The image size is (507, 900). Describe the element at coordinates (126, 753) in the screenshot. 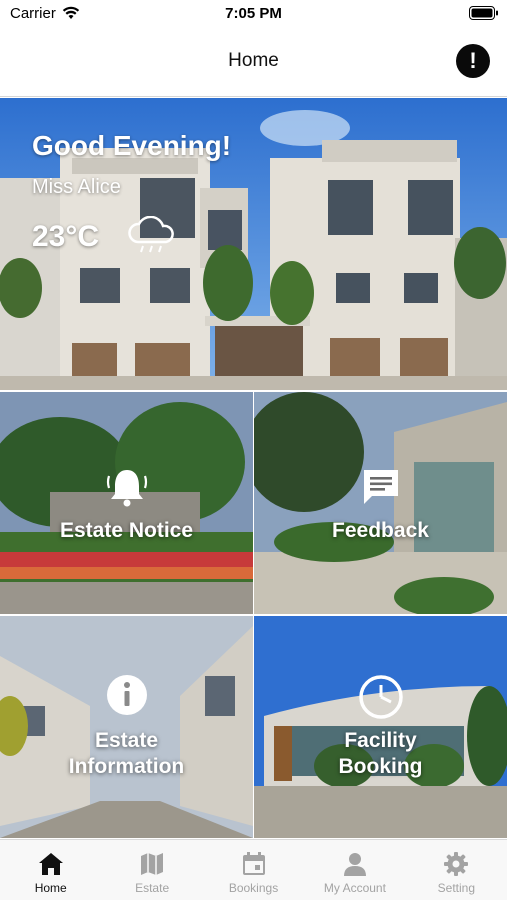

I see `tile-label: Estate Information` at that location.